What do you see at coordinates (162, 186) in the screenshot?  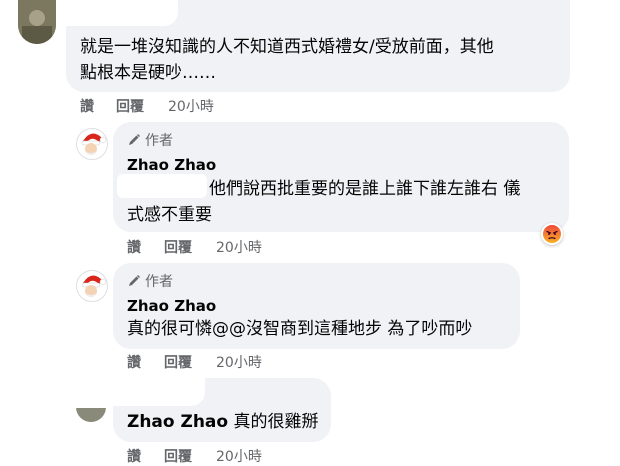 I see `redacted-mention` at bounding box center [162, 186].